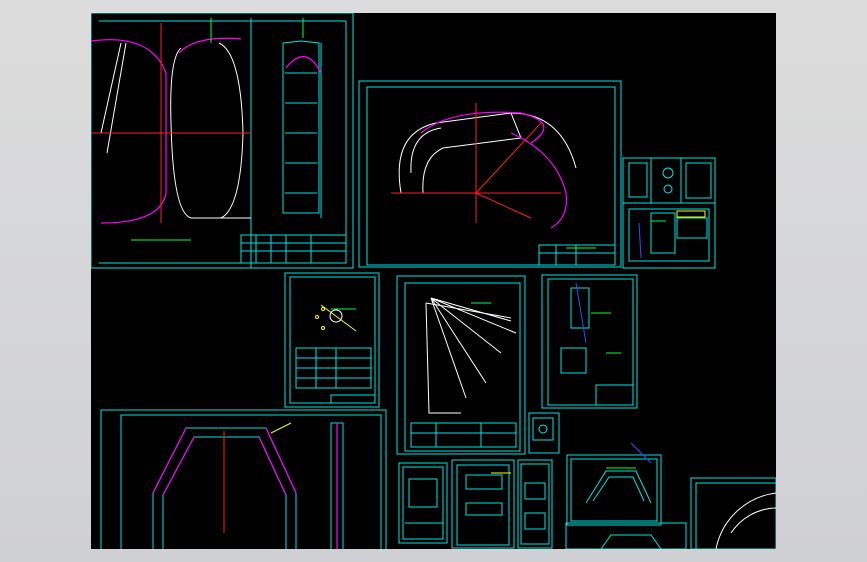  What do you see at coordinates (222, 141) in the screenshot?
I see `sheet-top-left` at bounding box center [222, 141].